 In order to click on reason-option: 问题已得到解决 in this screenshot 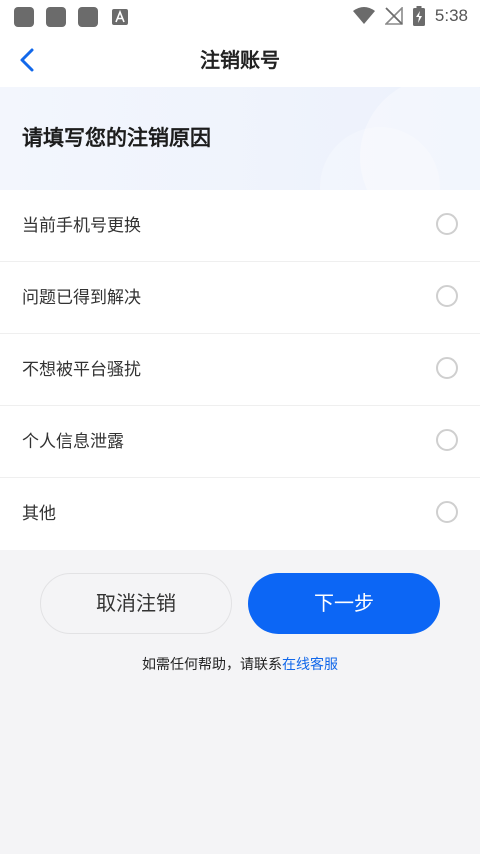, I will do `click(240, 298)`.